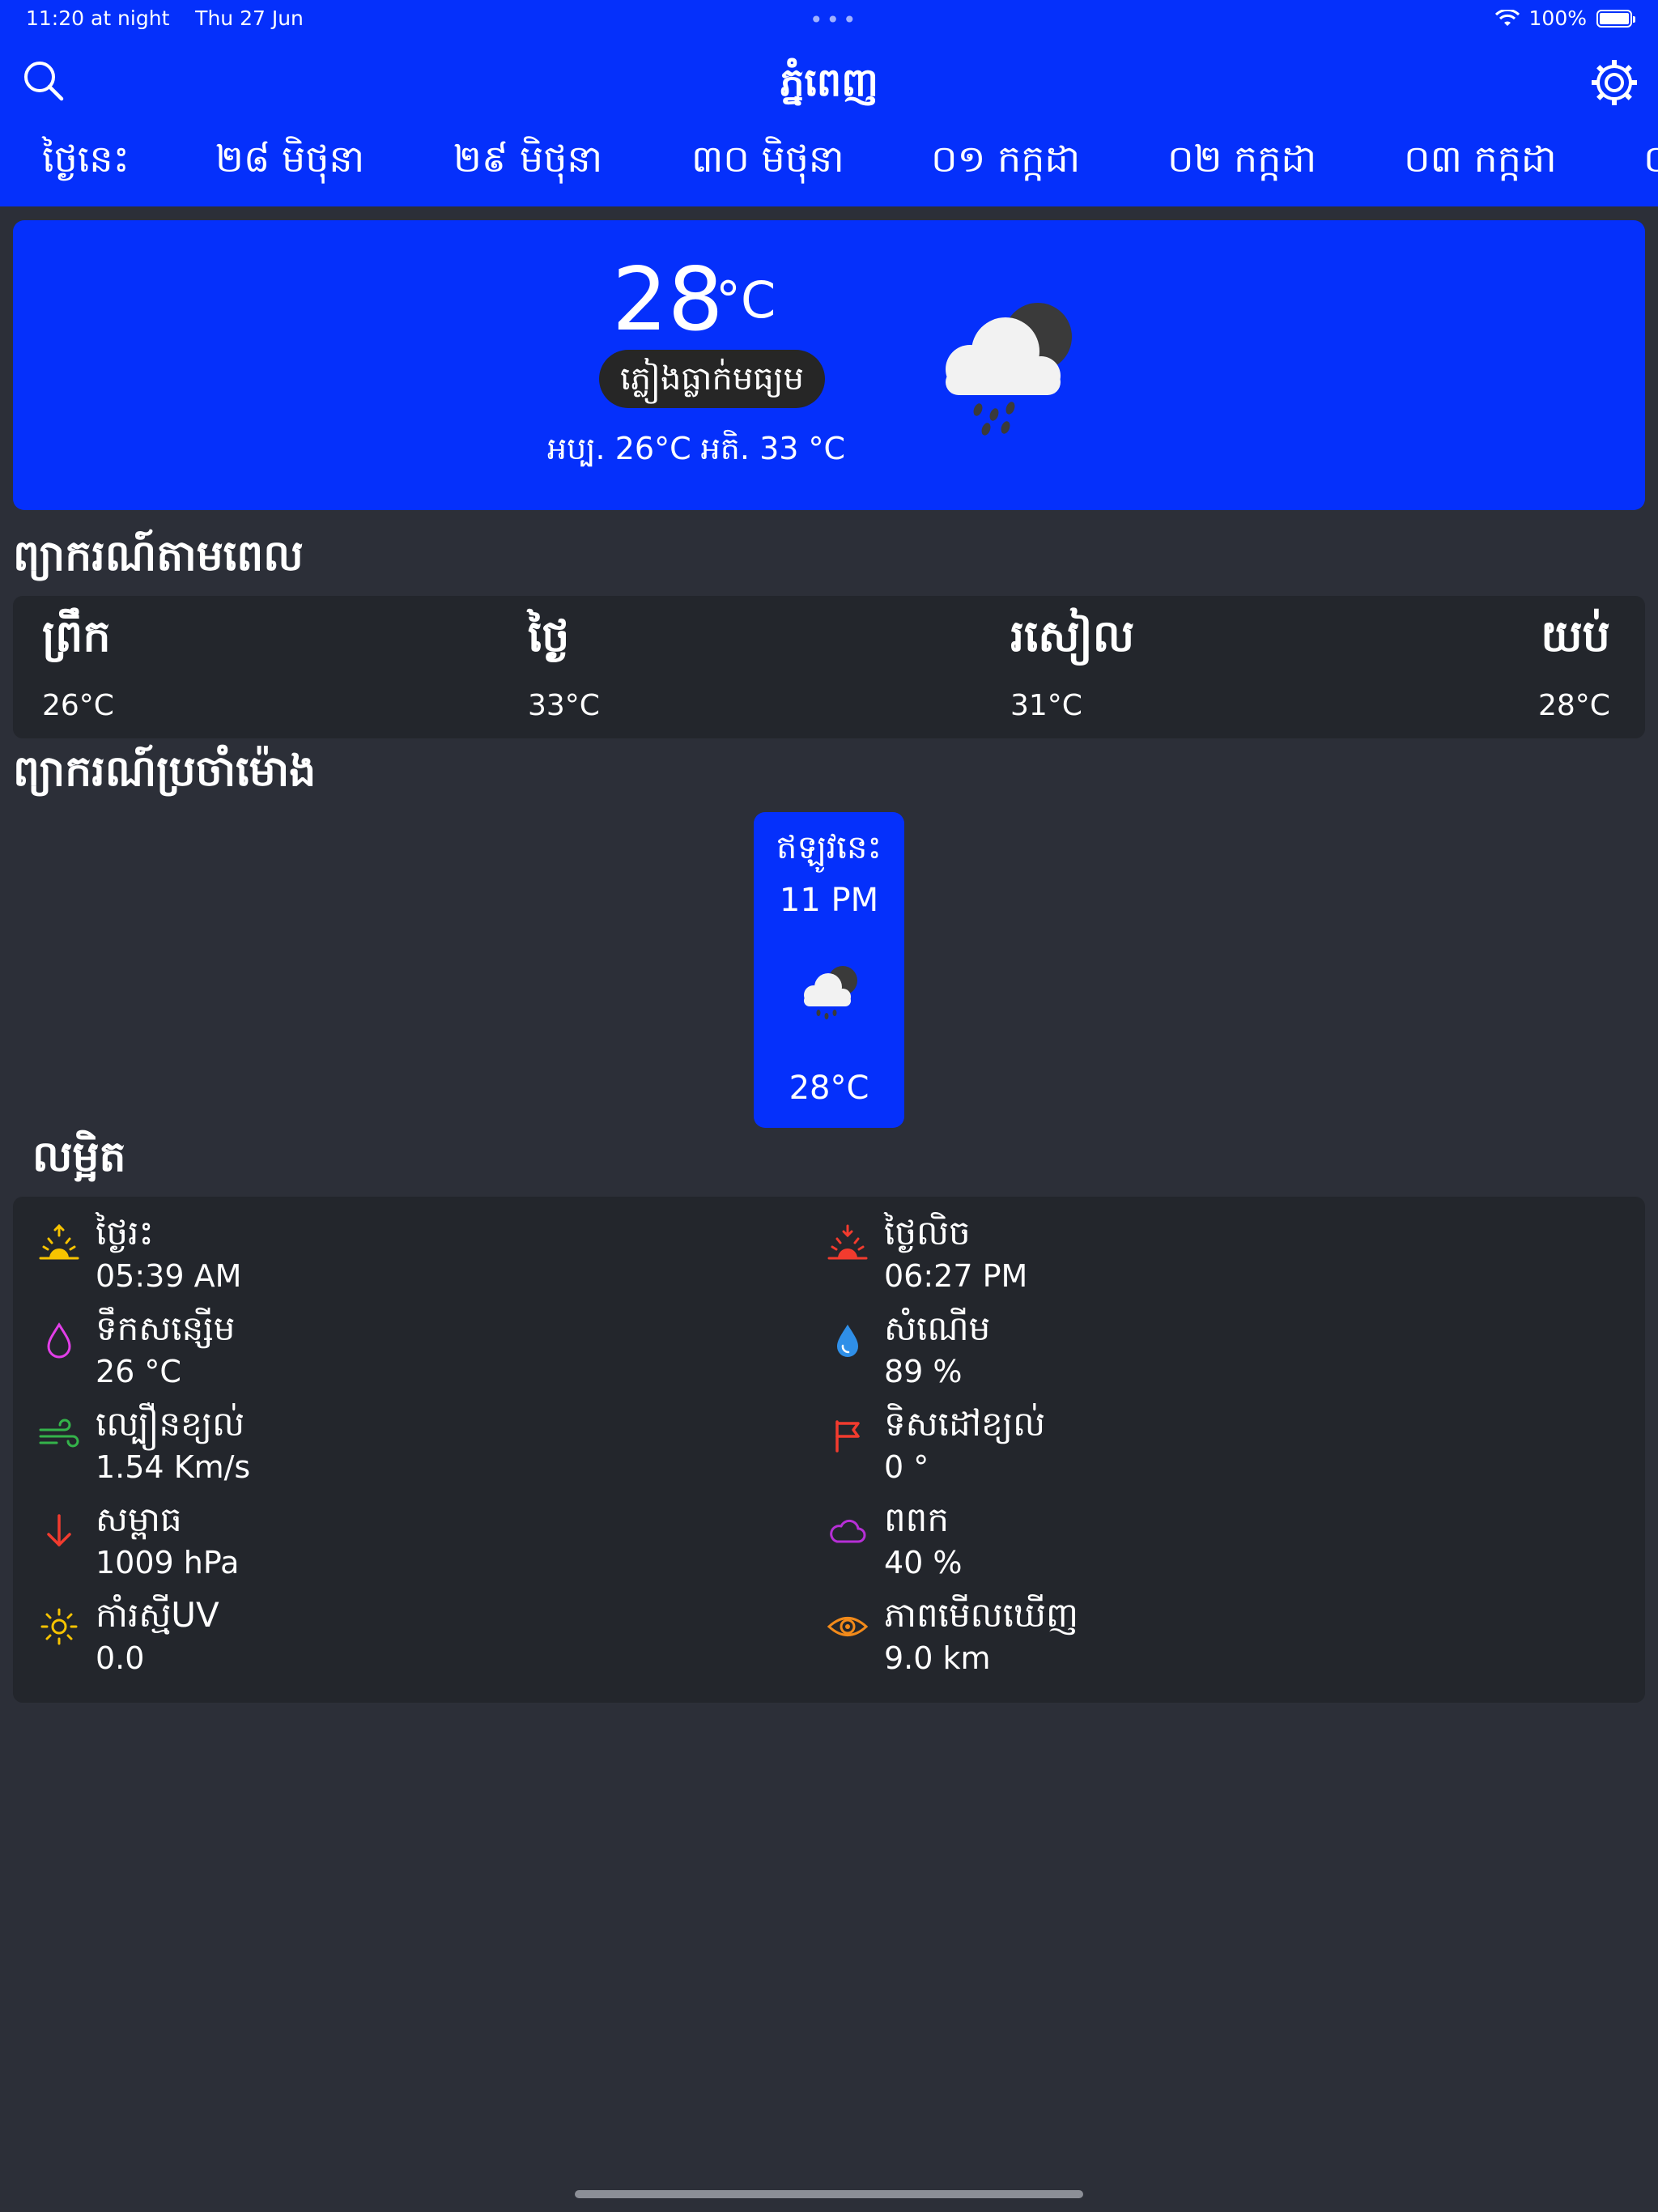  I want to click on hourly-time: 11 PM, so click(829, 901).